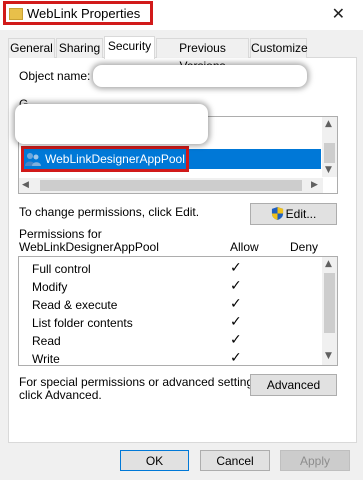 This screenshot has width=363, height=480. Describe the element at coordinates (202, 55) in the screenshot. I see `tab-previous-versions: Previous Versions` at that location.